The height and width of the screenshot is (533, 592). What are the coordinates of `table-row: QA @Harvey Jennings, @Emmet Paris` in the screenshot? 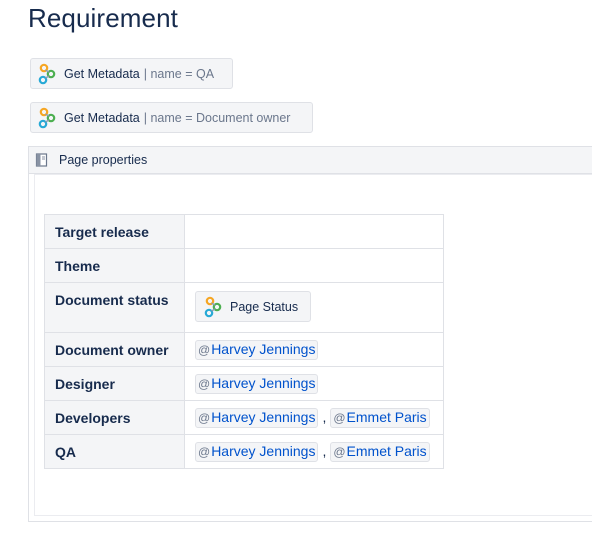 It's located at (244, 451).